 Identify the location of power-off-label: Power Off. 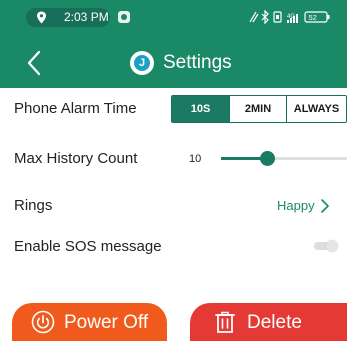
(106, 322).